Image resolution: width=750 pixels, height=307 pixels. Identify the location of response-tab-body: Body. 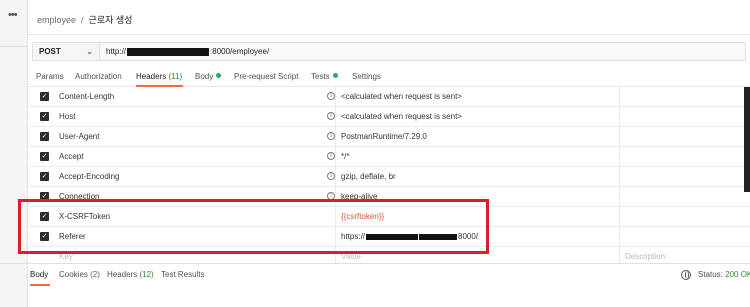
(39, 274).